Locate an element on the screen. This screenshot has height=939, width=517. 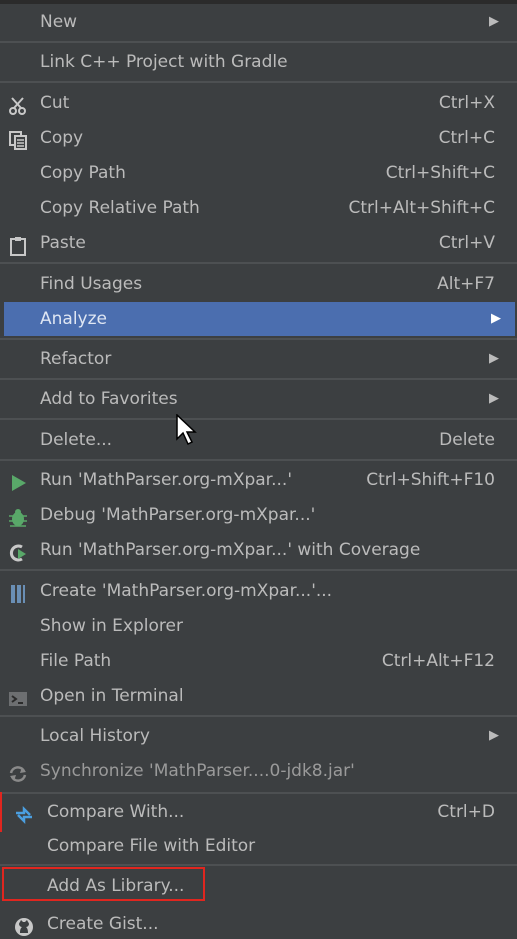
menu-item-label: Paste is located at coordinates (63, 243).